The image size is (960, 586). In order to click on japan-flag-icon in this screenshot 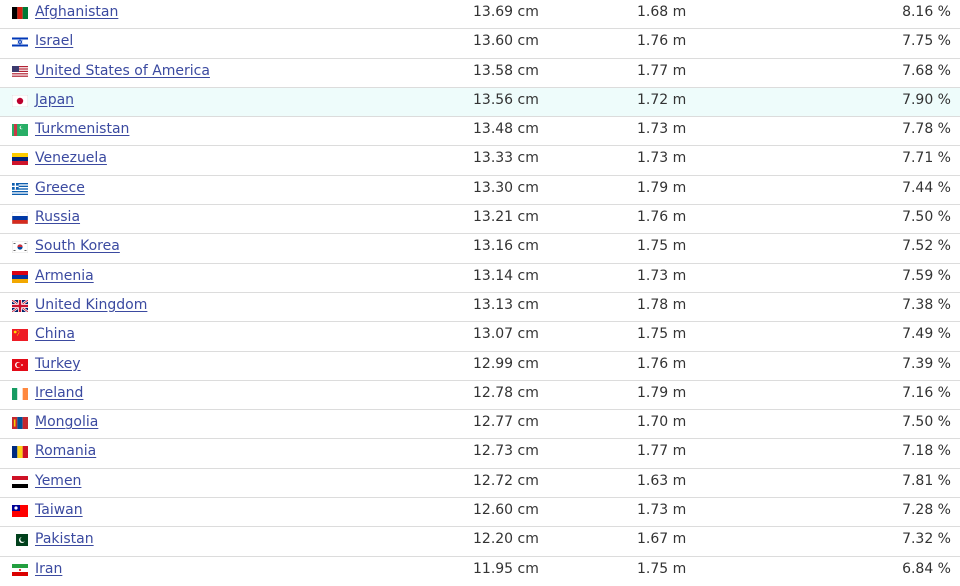, I will do `click(20, 100)`.